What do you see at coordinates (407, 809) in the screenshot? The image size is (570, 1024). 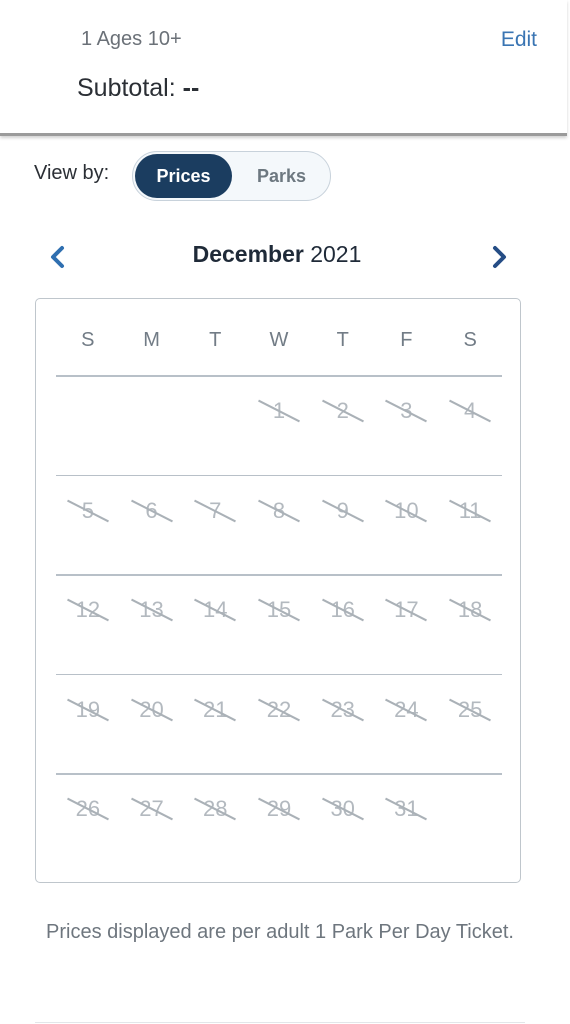 I see `calendar-day-unavailable: 31` at bounding box center [407, 809].